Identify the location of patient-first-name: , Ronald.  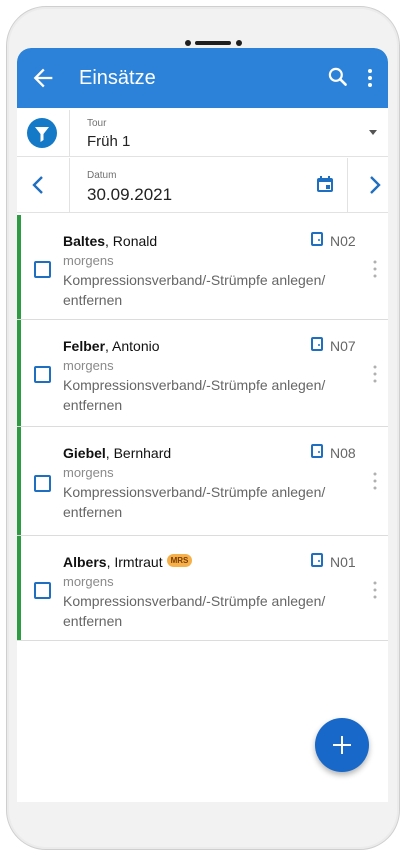
(131, 241).